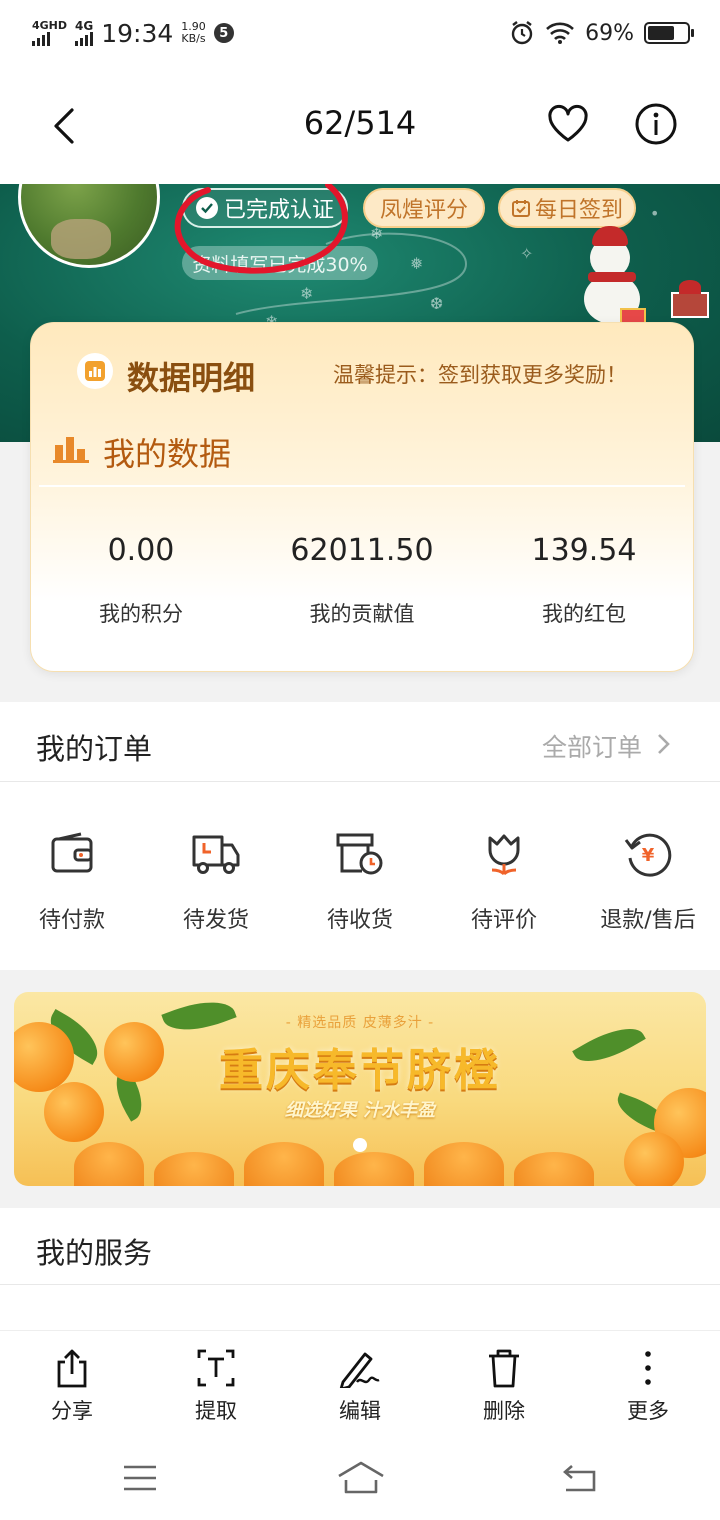  What do you see at coordinates (360, 1269) in the screenshot?
I see `services-section: 我的服务` at bounding box center [360, 1269].